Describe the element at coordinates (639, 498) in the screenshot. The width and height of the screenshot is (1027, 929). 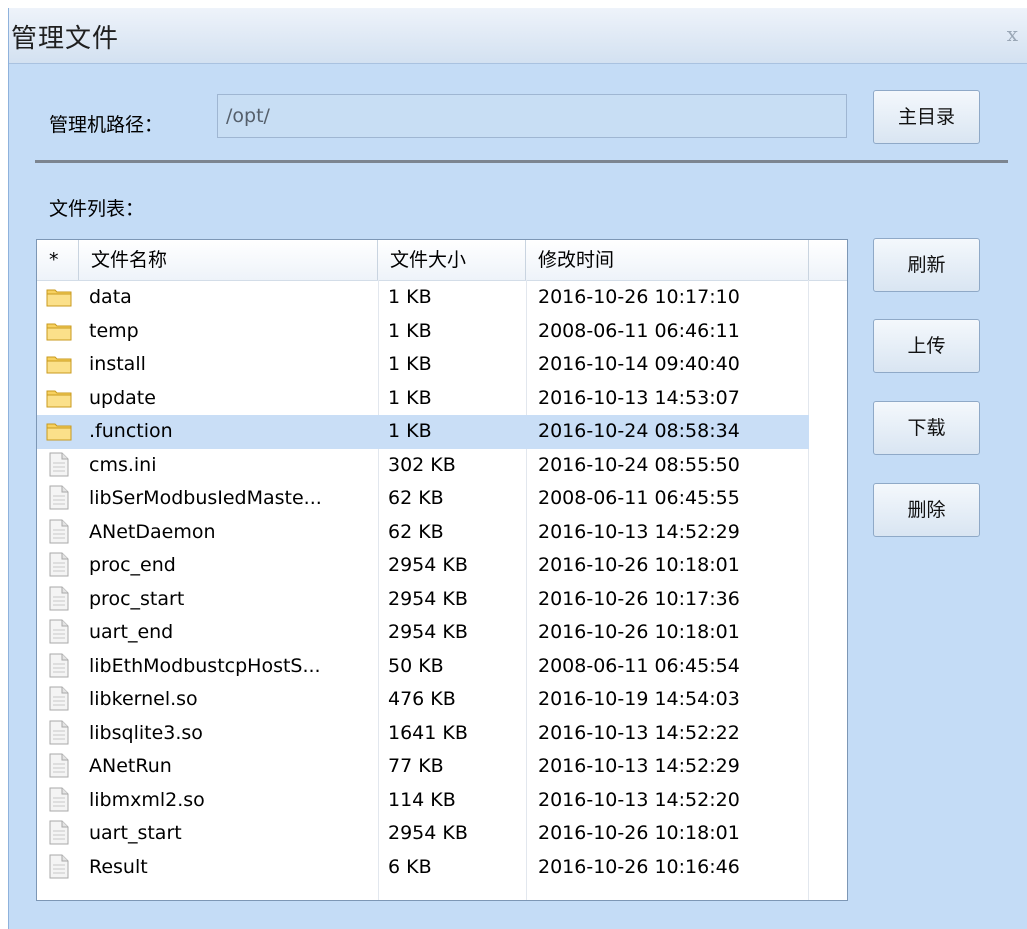
I see `file-modified-time: 2008-06-11 06:45:55` at that location.